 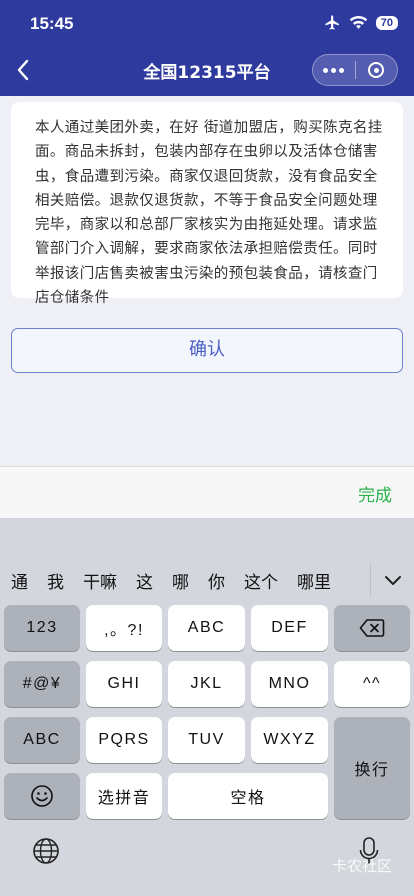 I want to click on target-circle-icon, so click(x=376, y=70).